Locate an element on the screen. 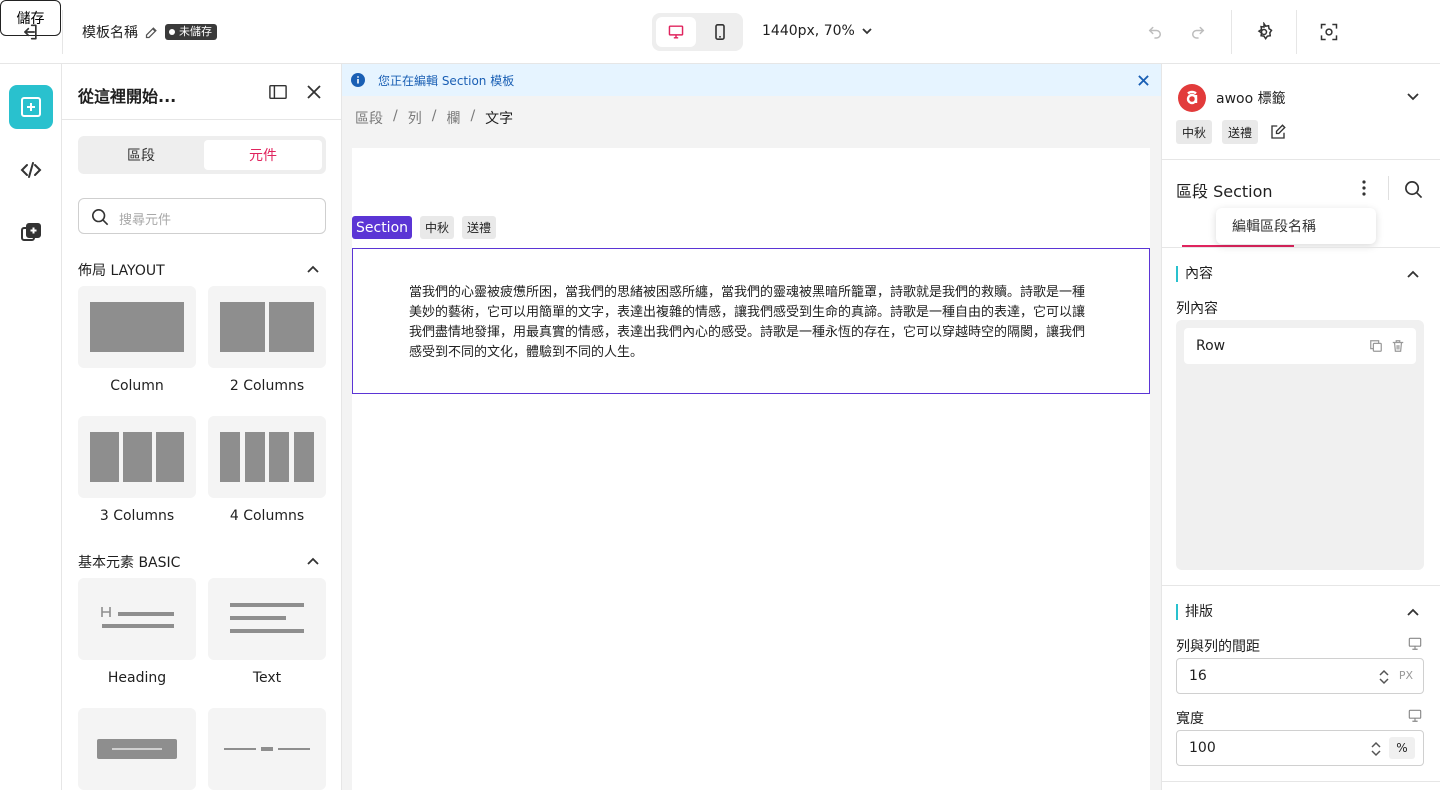  basic-group-title: 基本元素 BASIC is located at coordinates (129, 563).